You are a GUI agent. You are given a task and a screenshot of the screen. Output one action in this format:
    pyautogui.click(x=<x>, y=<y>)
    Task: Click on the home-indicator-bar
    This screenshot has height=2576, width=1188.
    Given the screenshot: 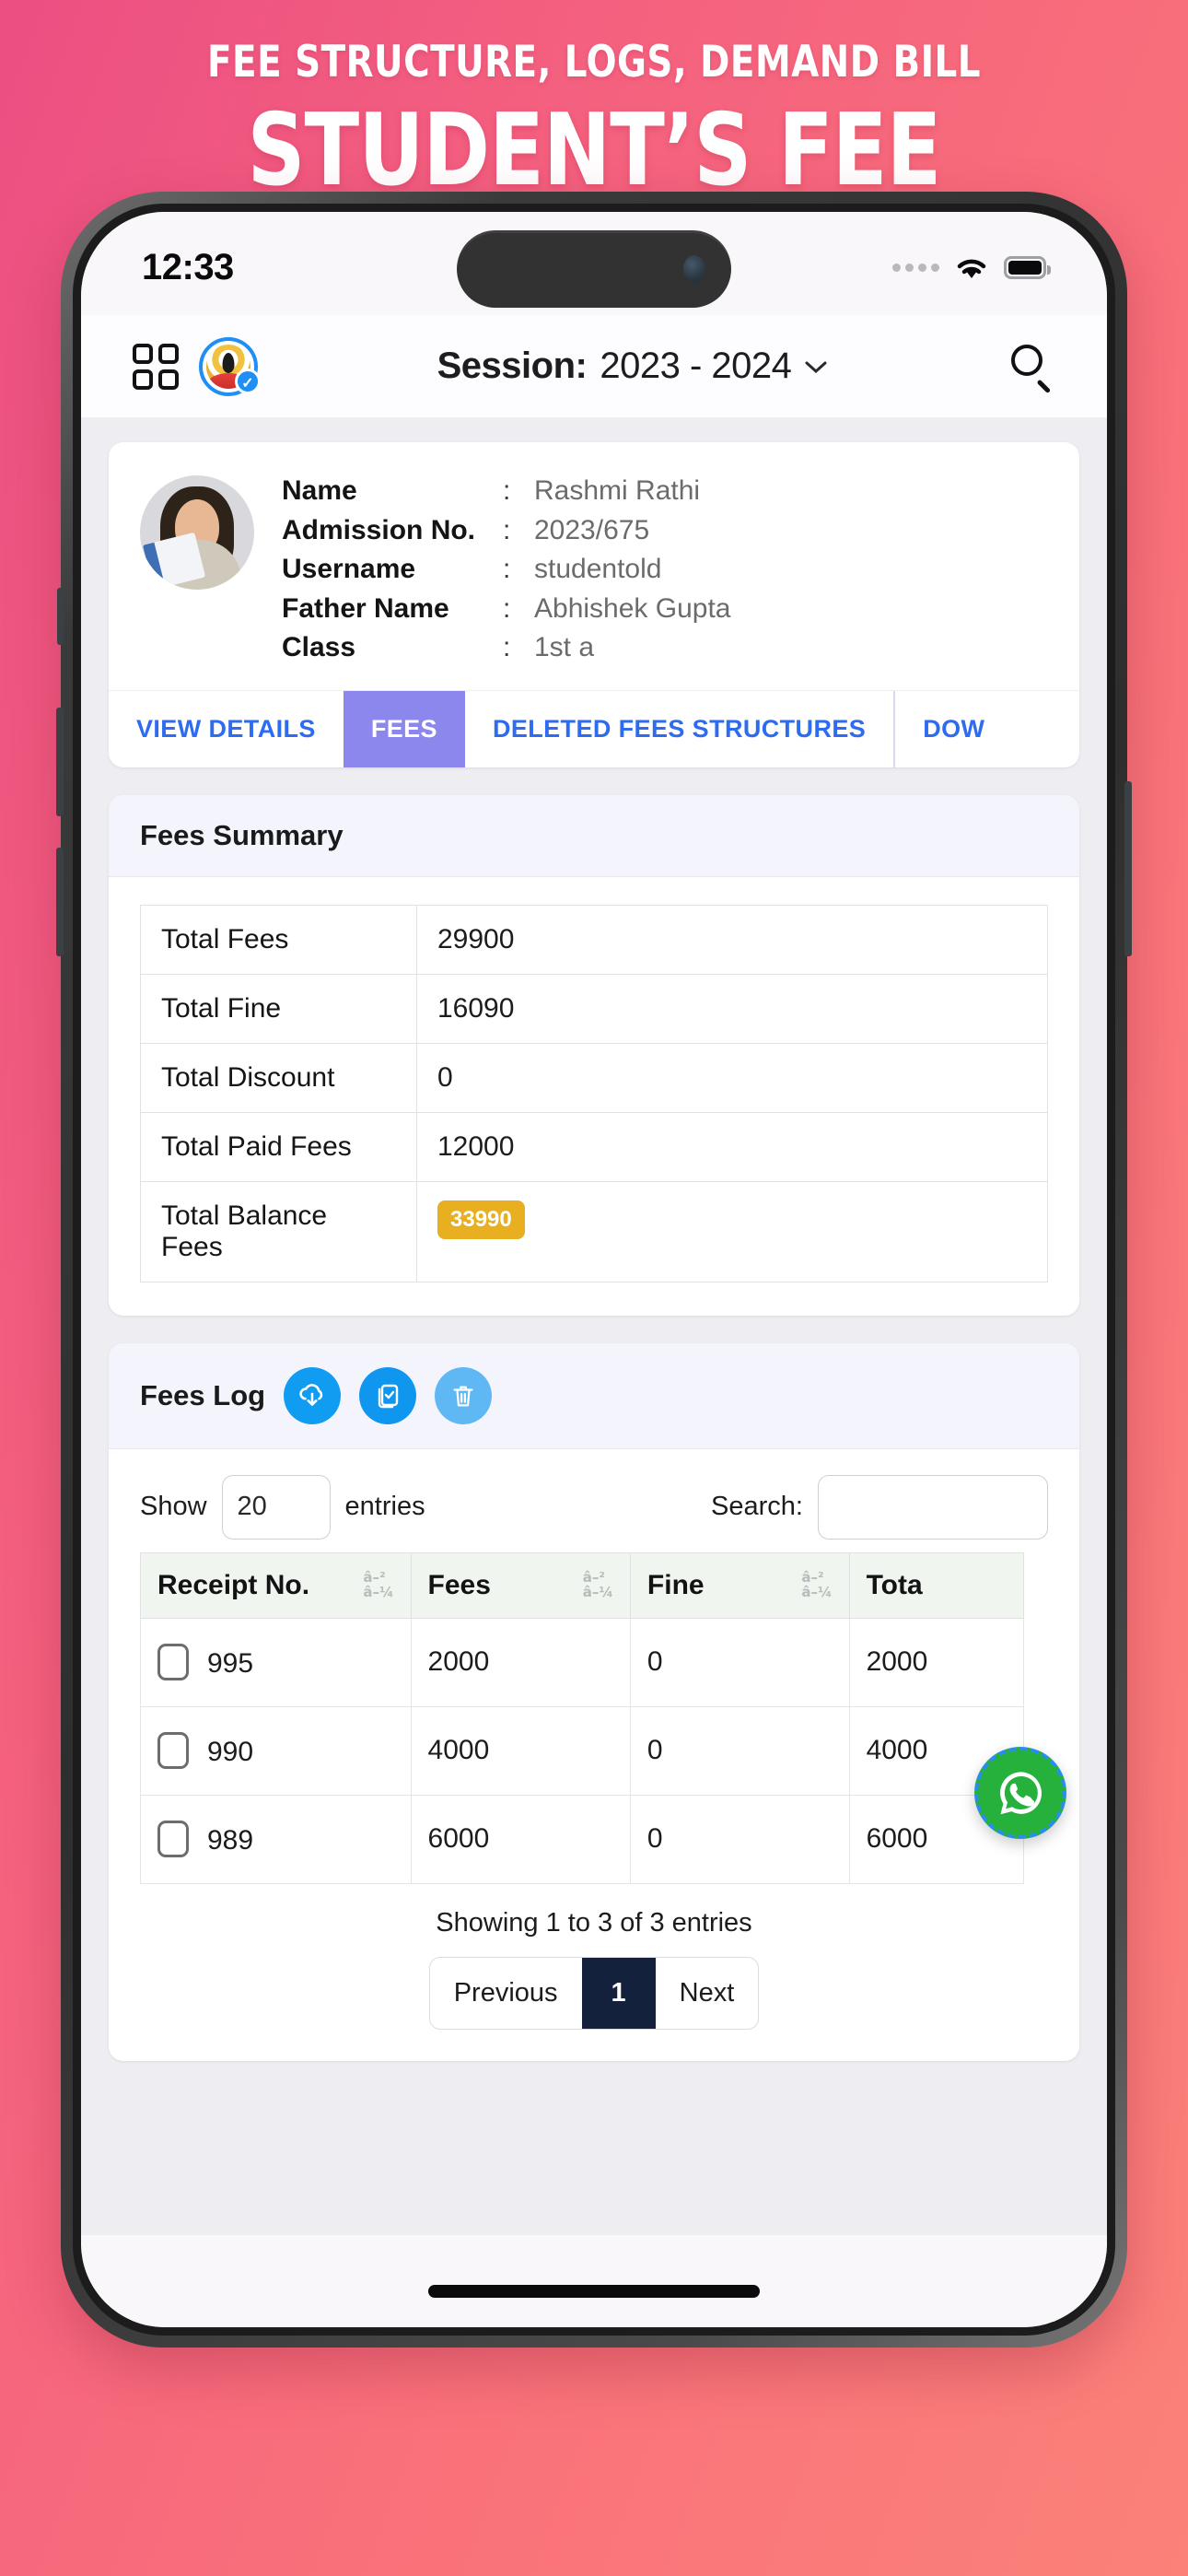 What is the action you would take?
    pyautogui.click(x=594, y=2283)
    